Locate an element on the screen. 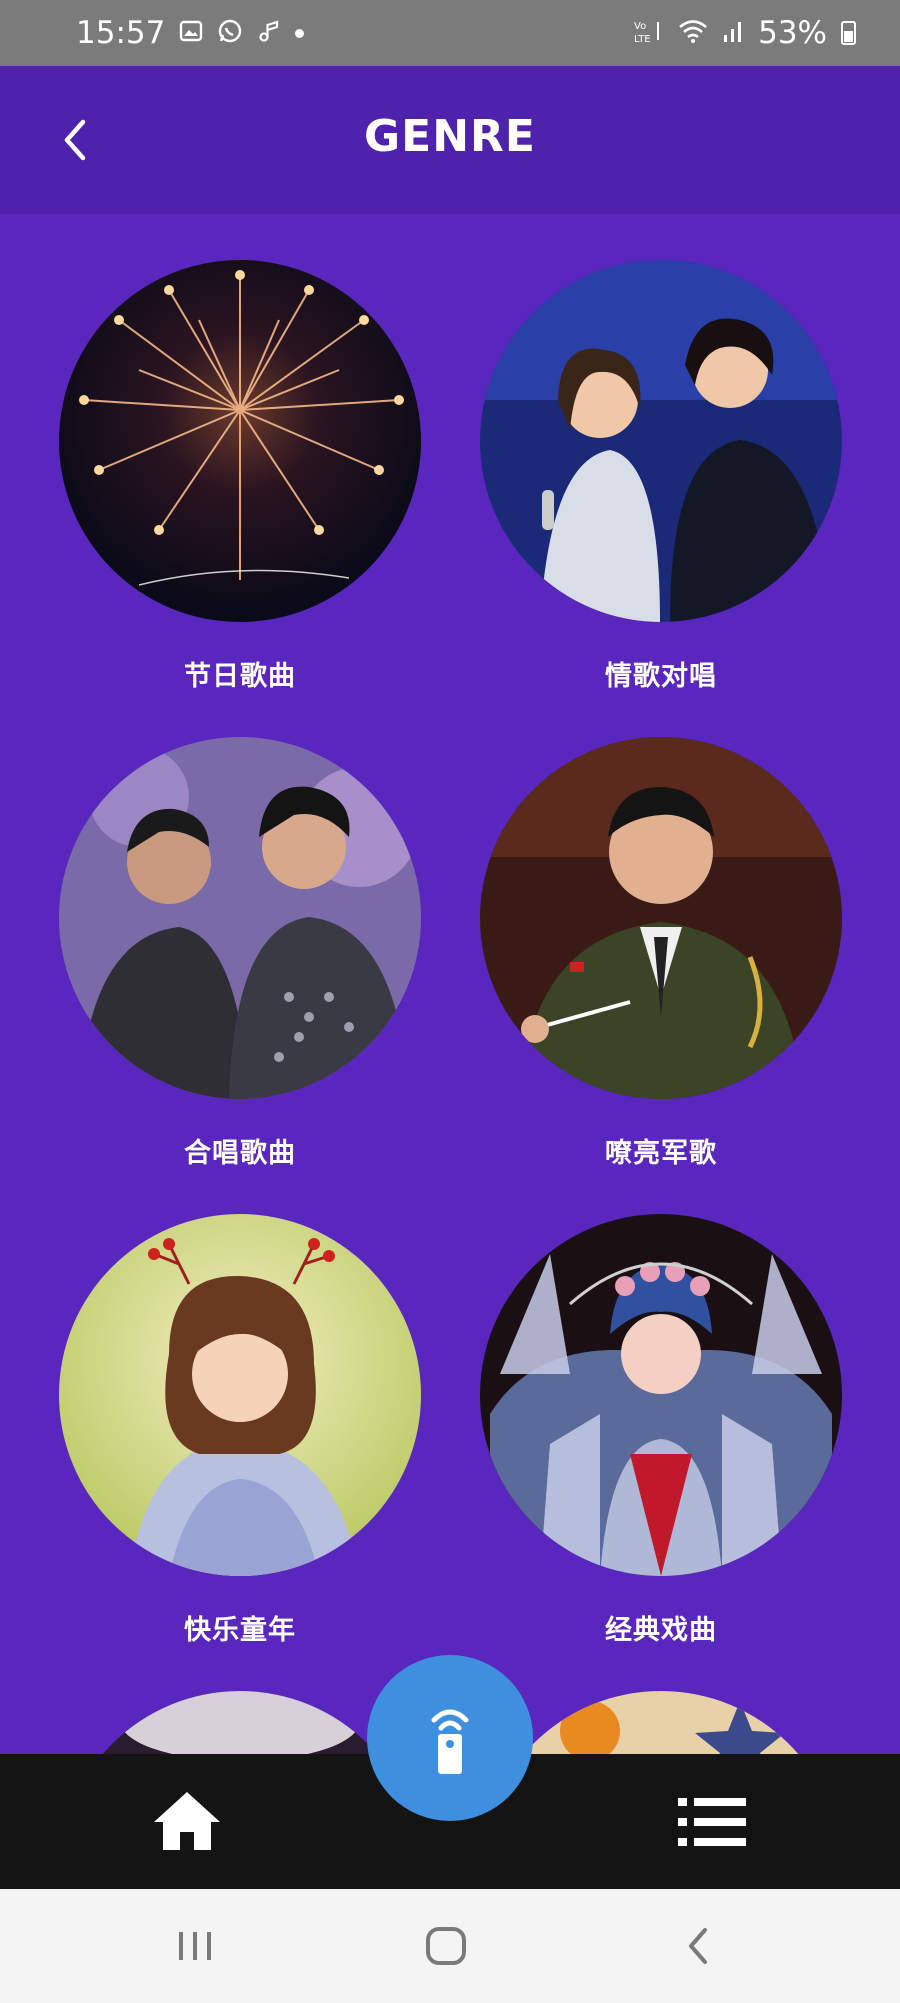  genre-thumb-partial-right is located at coordinates (661, 1722).